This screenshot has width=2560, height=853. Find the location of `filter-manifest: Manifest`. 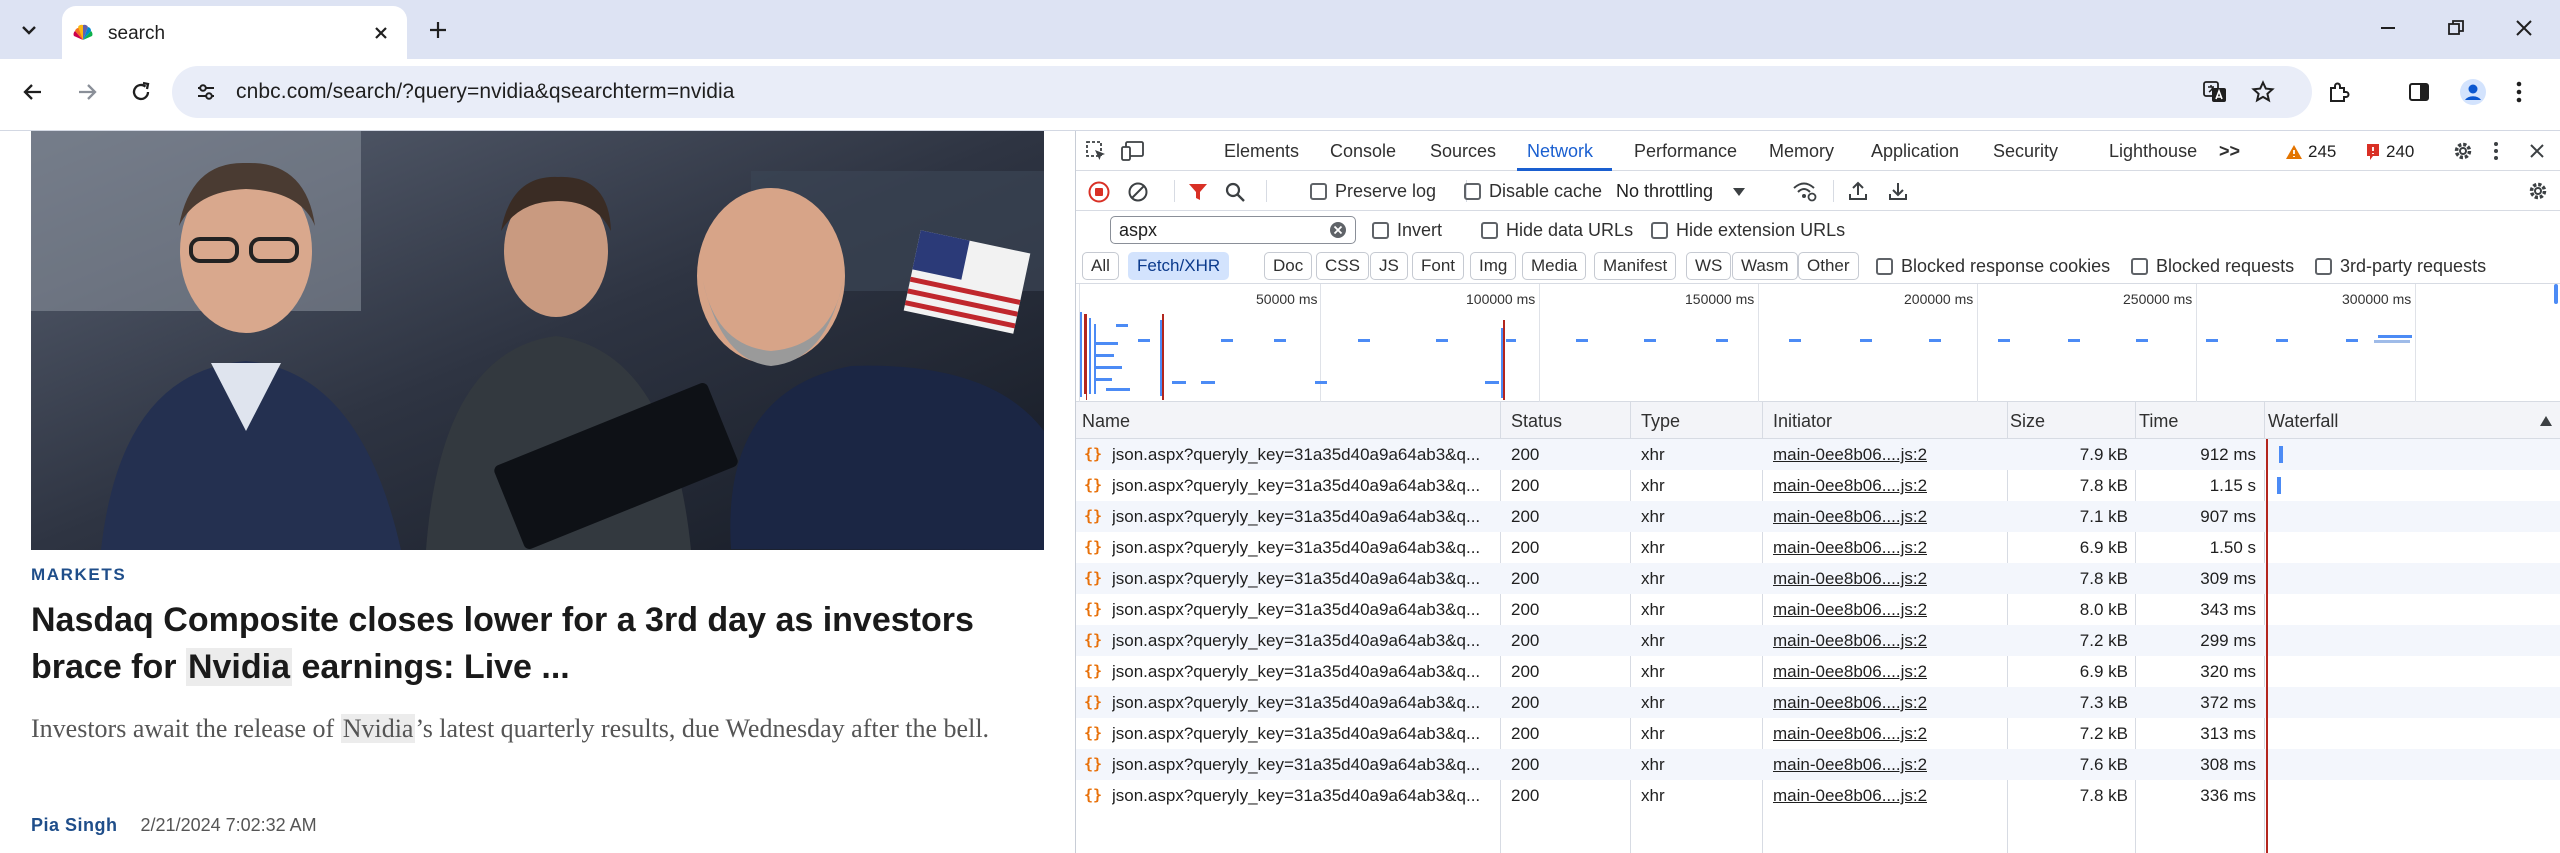

filter-manifest: Manifest is located at coordinates (1635, 266).